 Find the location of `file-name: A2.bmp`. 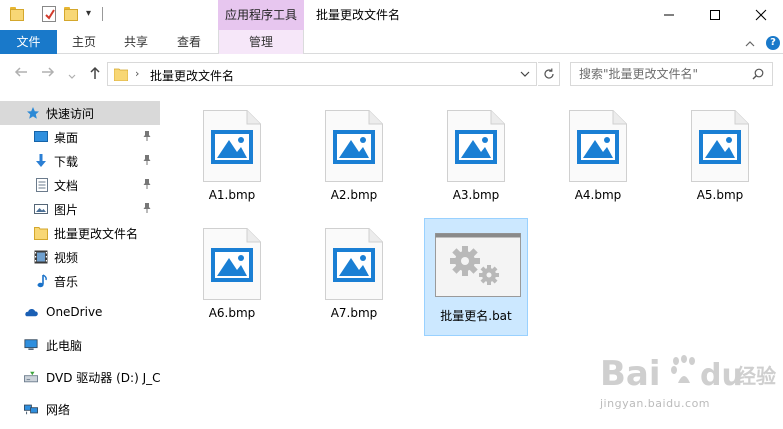

file-name: A2.bmp is located at coordinates (354, 195).